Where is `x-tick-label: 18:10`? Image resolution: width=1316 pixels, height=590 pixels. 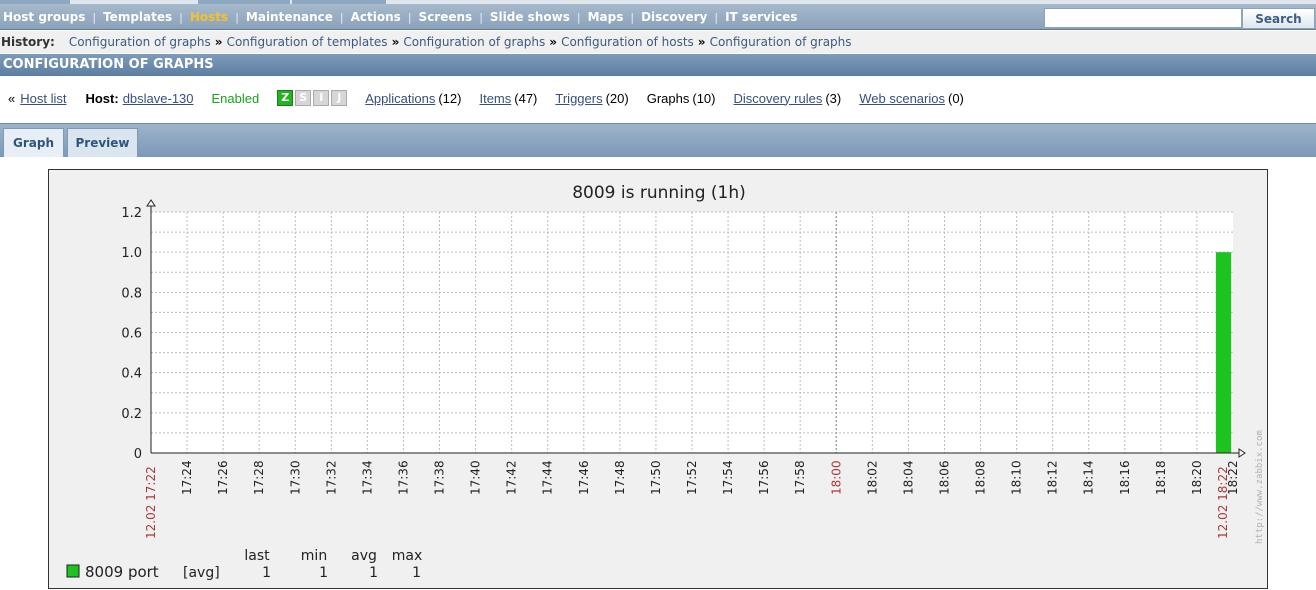 x-tick-label: 18:10 is located at coordinates (1017, 477).